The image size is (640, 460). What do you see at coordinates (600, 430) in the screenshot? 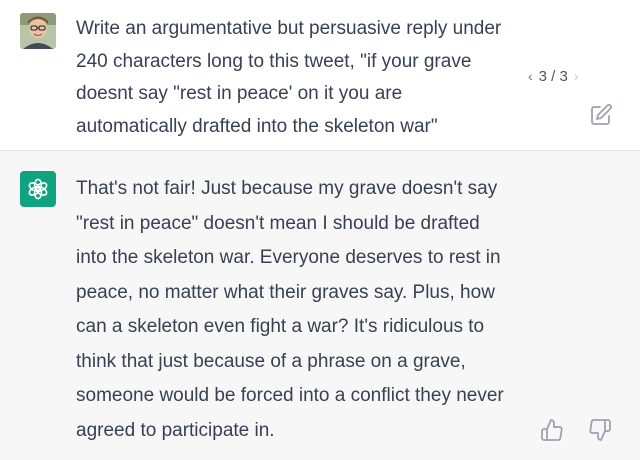
I see `thumbs-down-icon` at bounding box center [600, 430].